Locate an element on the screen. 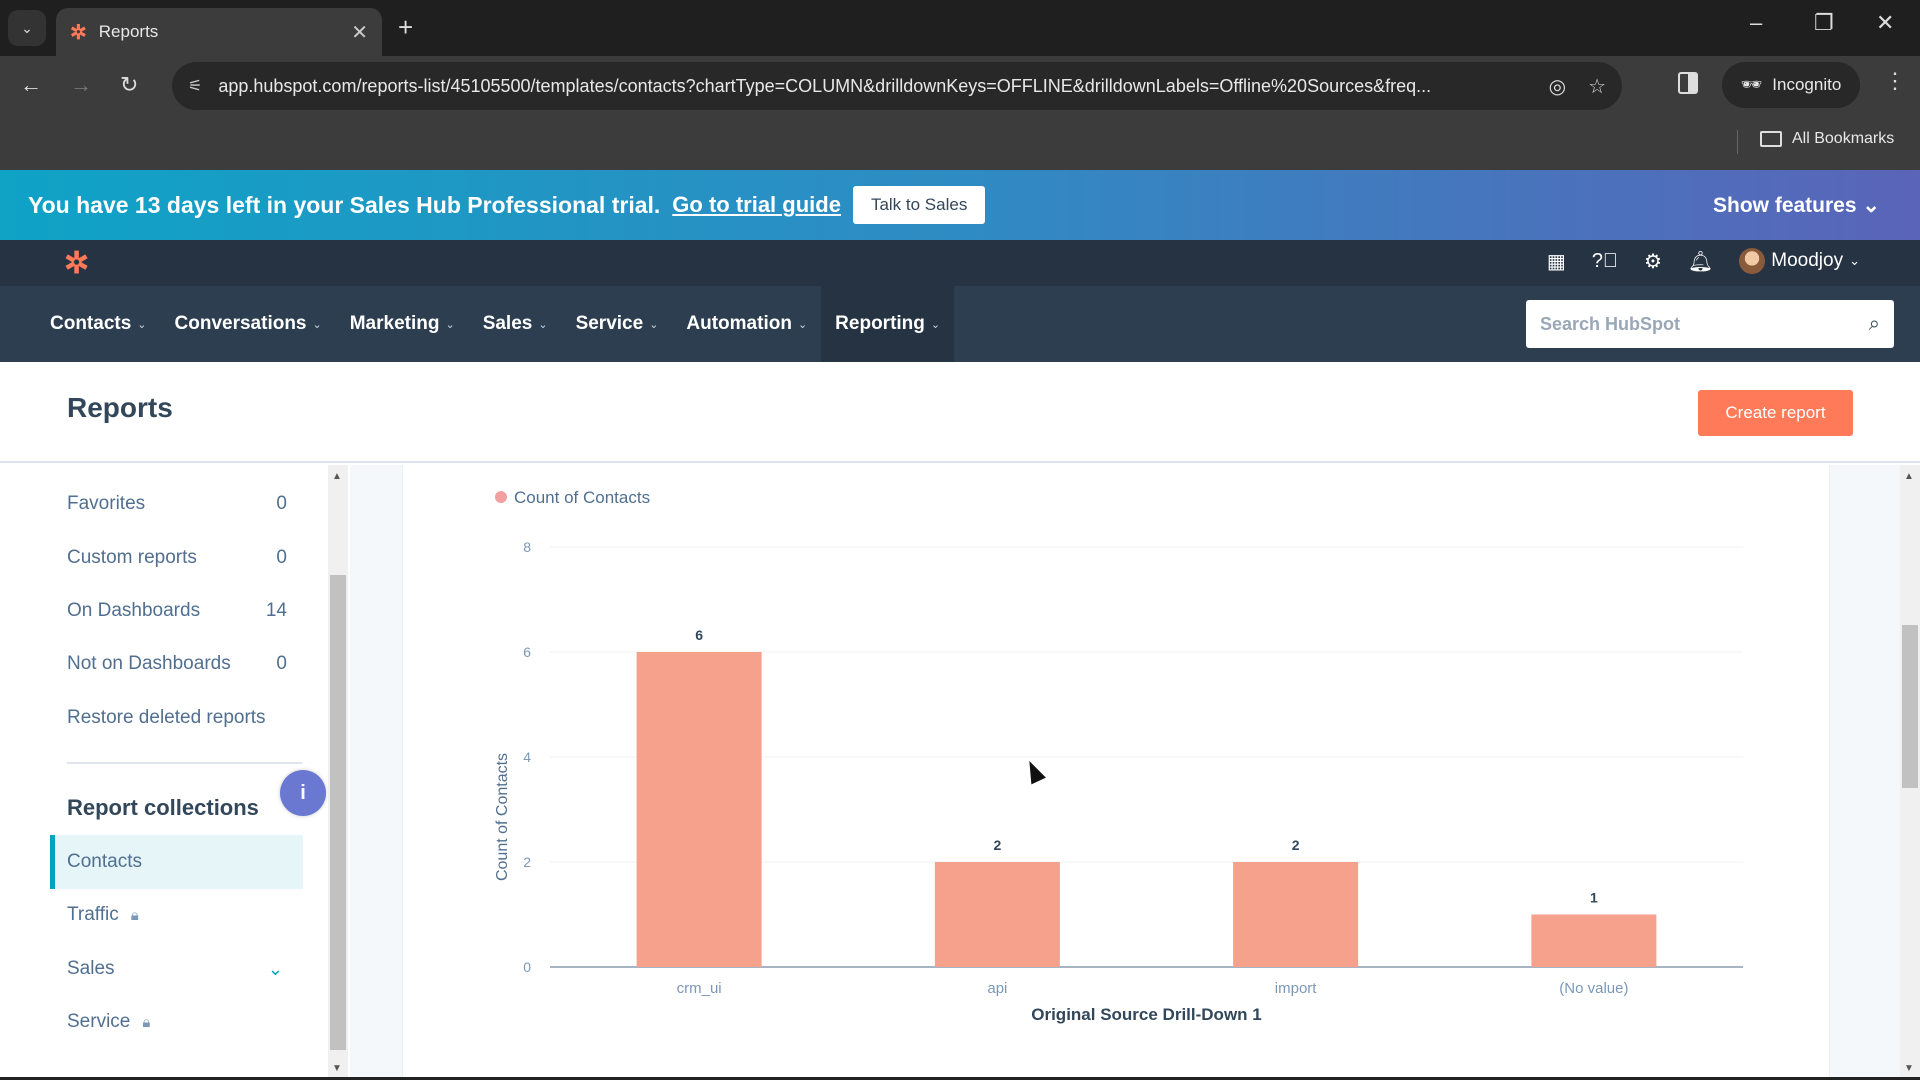 Image resolution: width=1920 pixels, height=1085 pixels. filter-label: Restore deleted reports is located at coordinates (166, 717).